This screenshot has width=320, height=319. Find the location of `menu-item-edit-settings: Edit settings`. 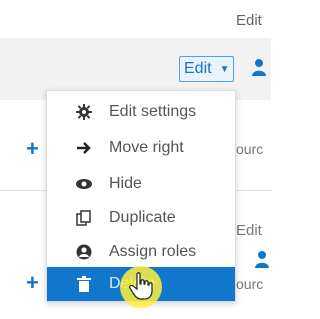

menu-item-edit-settings: Edit settings is located at coordinates (141, 112).